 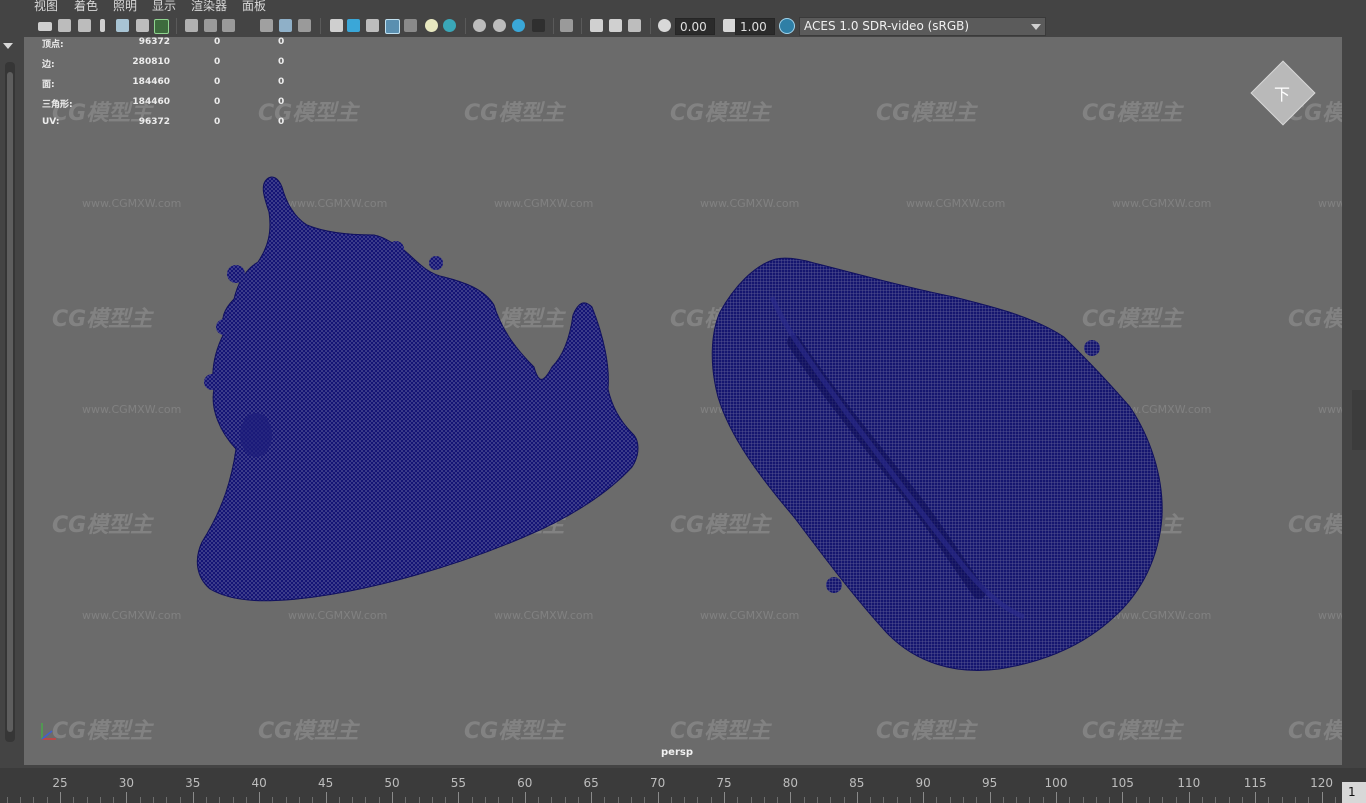 What do you see at coordinates (8, 46) in the screenshot?
I see `panel-collapse-icon` at bounding box center [8, 46].